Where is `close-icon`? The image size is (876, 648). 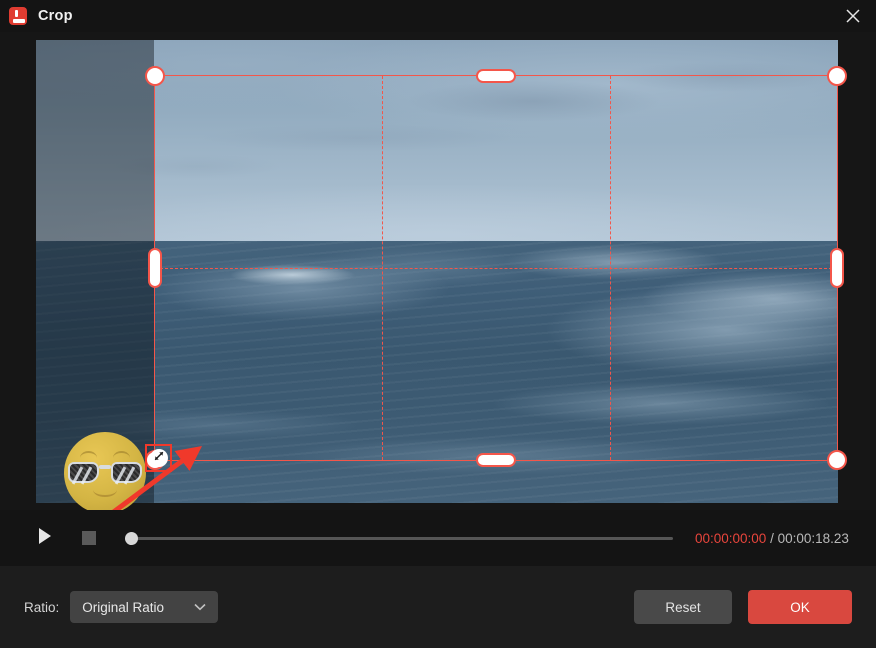
close-icon is located at coordinates (853, 16).